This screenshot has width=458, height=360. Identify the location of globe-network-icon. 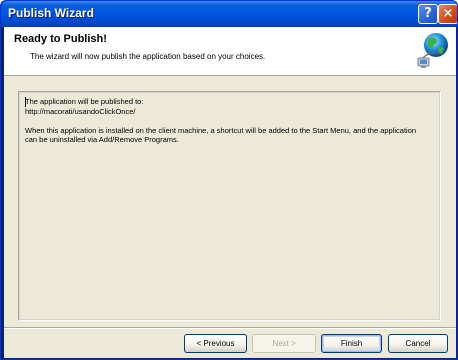
(432, 50).